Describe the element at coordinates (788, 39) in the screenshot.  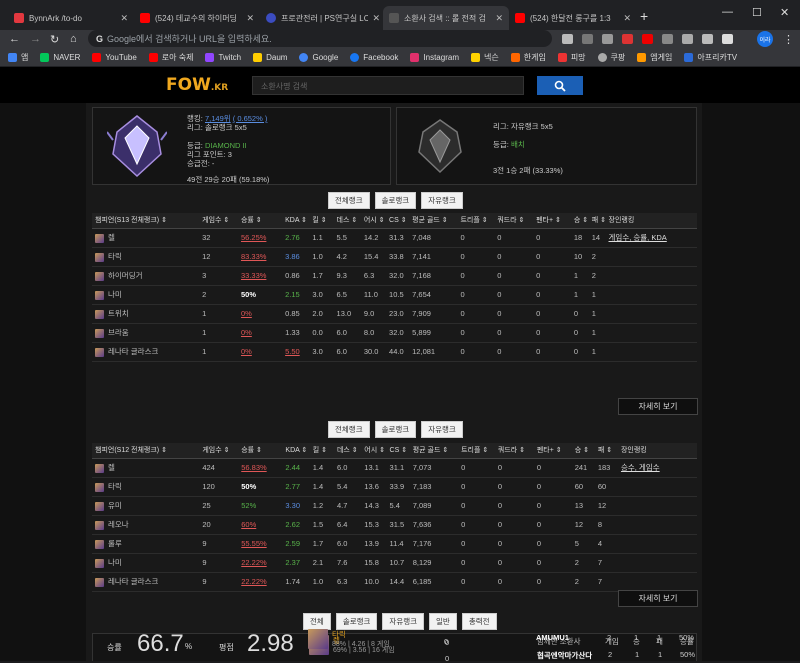
I see `menu-dots-icon: ⋮` at that location.